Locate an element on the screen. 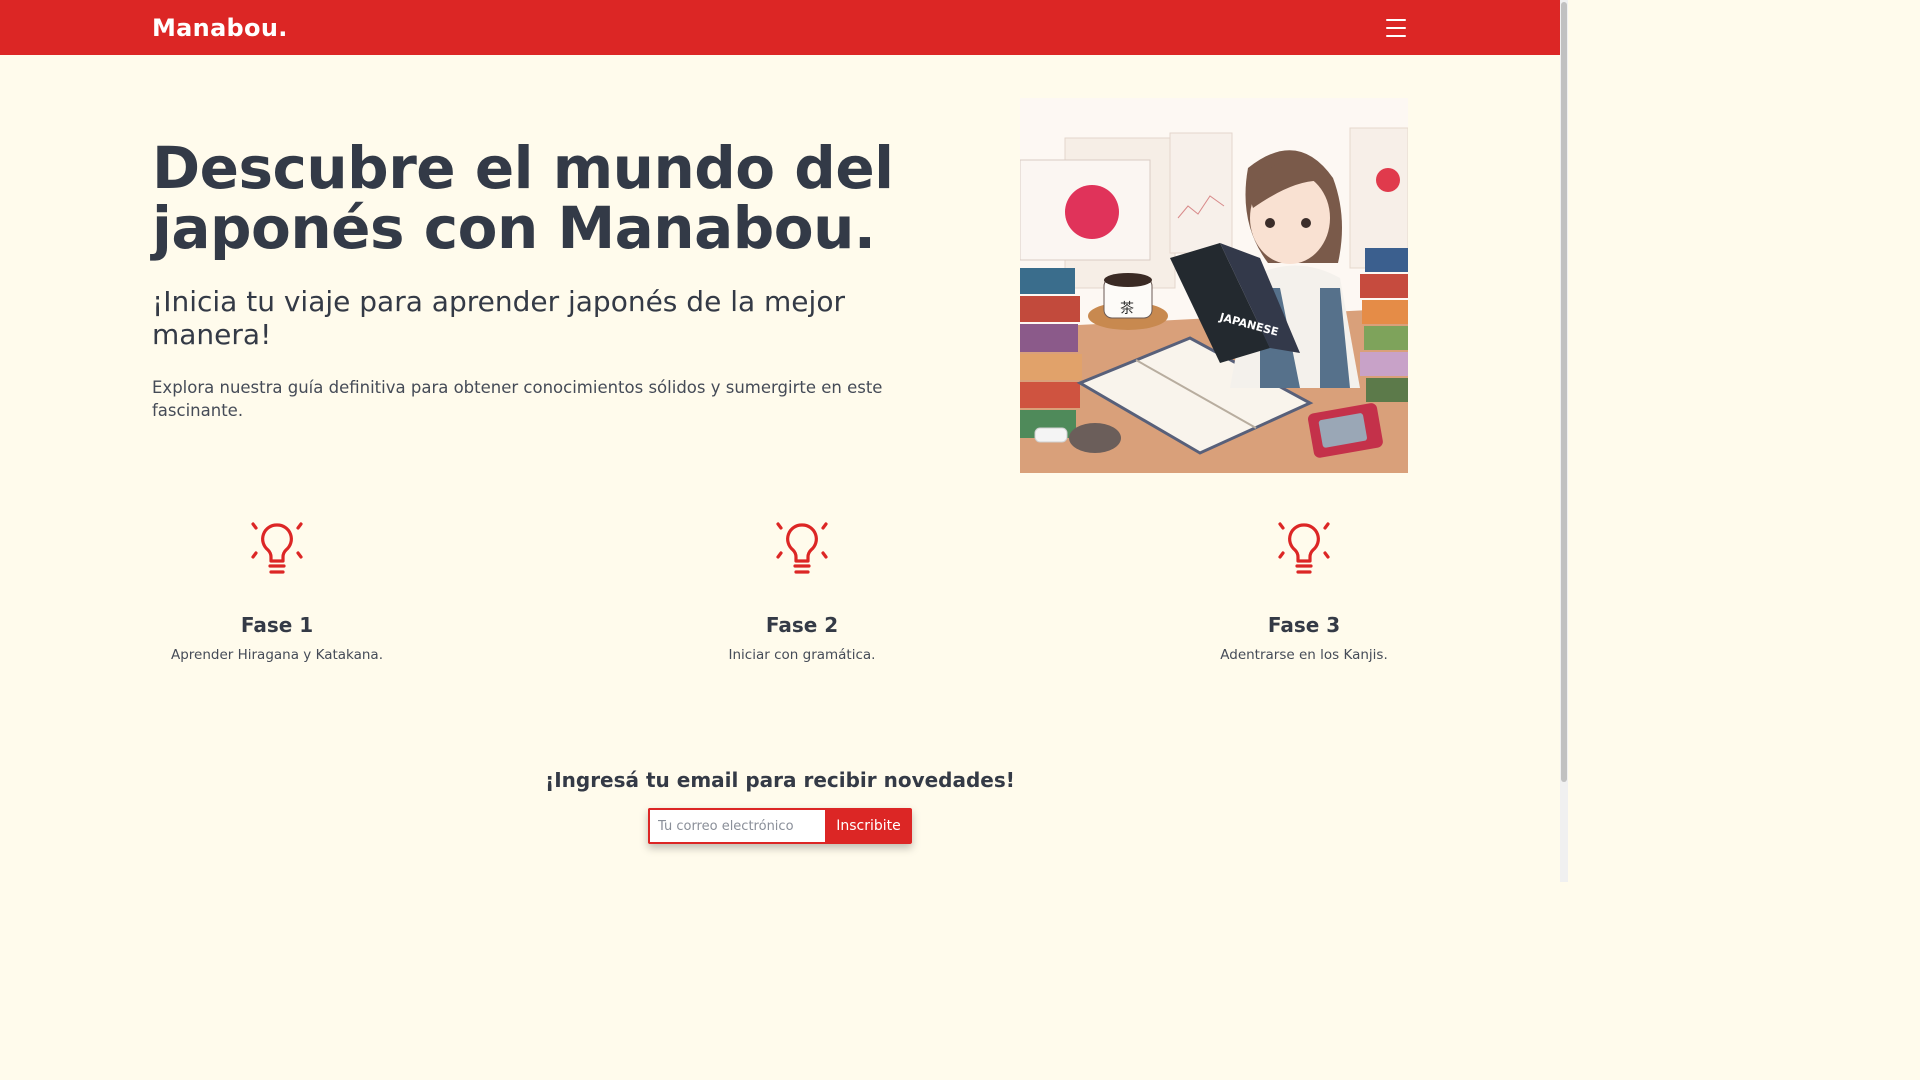  phase-description: Aprender Hiragana y Katakana. is located at coordinates (277, 655).